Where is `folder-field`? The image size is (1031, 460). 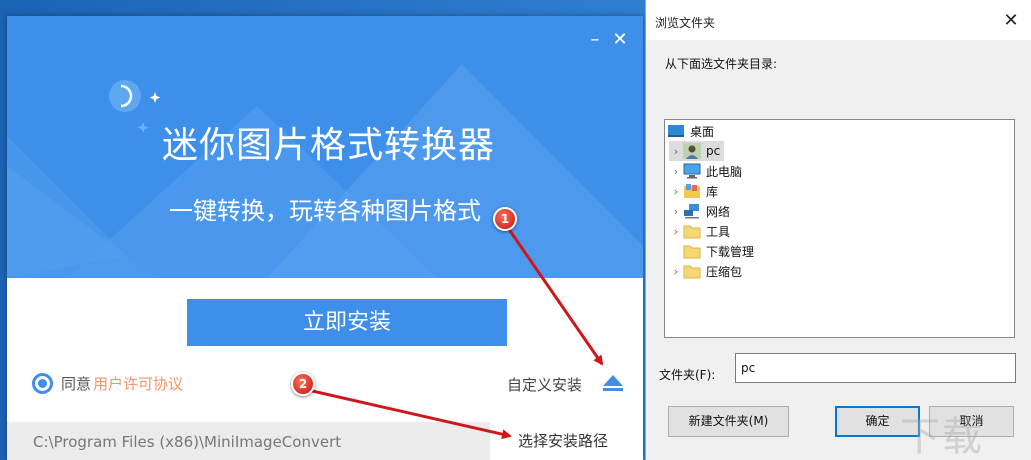
folder-field is located at coordinates (875, 368).